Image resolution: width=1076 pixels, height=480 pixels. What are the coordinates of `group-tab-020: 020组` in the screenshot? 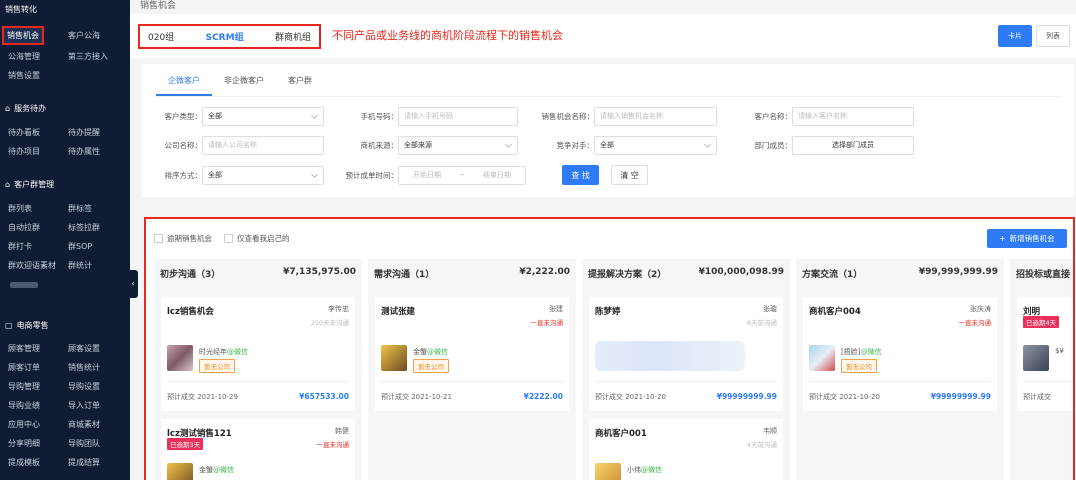 It's located at (161, 36).